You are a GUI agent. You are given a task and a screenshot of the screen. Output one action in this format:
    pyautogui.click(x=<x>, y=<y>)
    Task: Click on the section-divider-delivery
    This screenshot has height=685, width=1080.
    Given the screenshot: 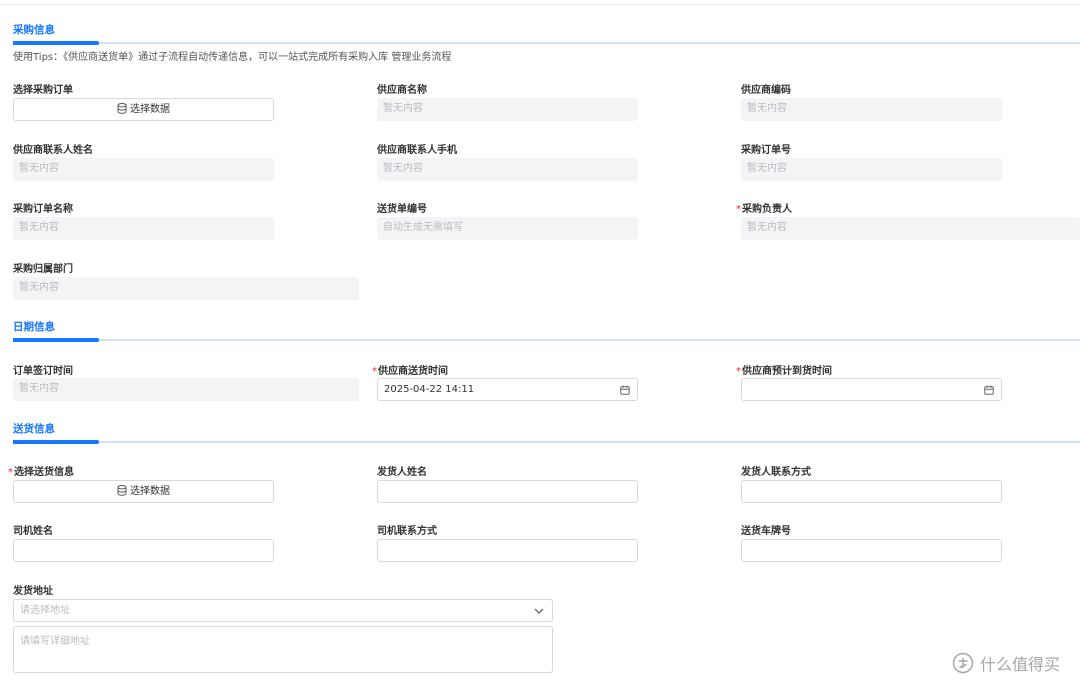 What is the action you would take?
    pyautogui.click(x=546, y=442)
    